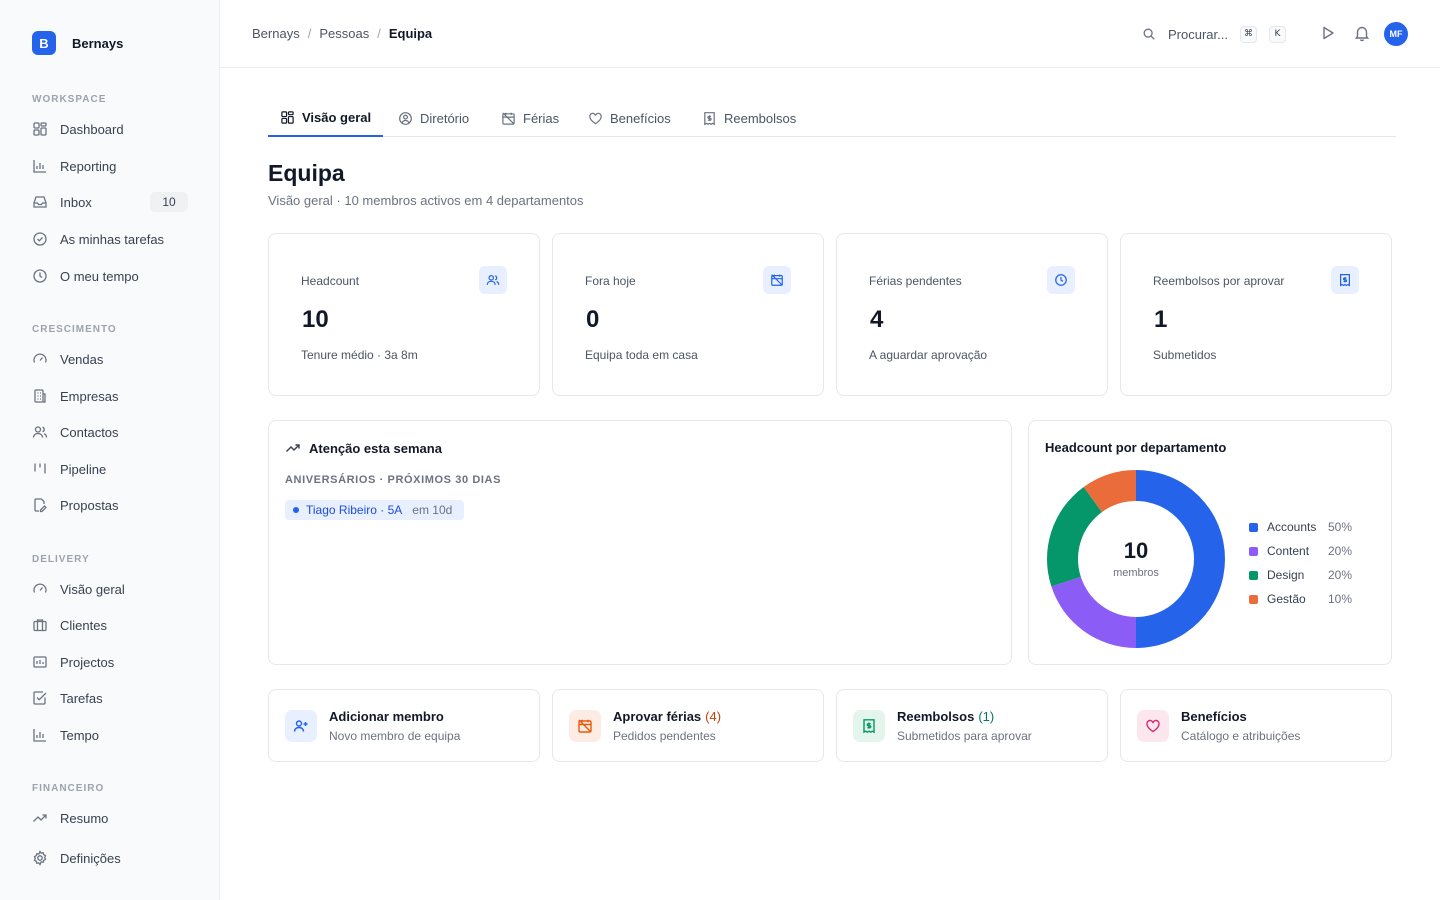 Image resolution: width=1440 pixels, height=900 pixels. Describe the element at coordinates (81, 698) in the screenshot. I see `sidebar-item-label: Tarefas` at that location.